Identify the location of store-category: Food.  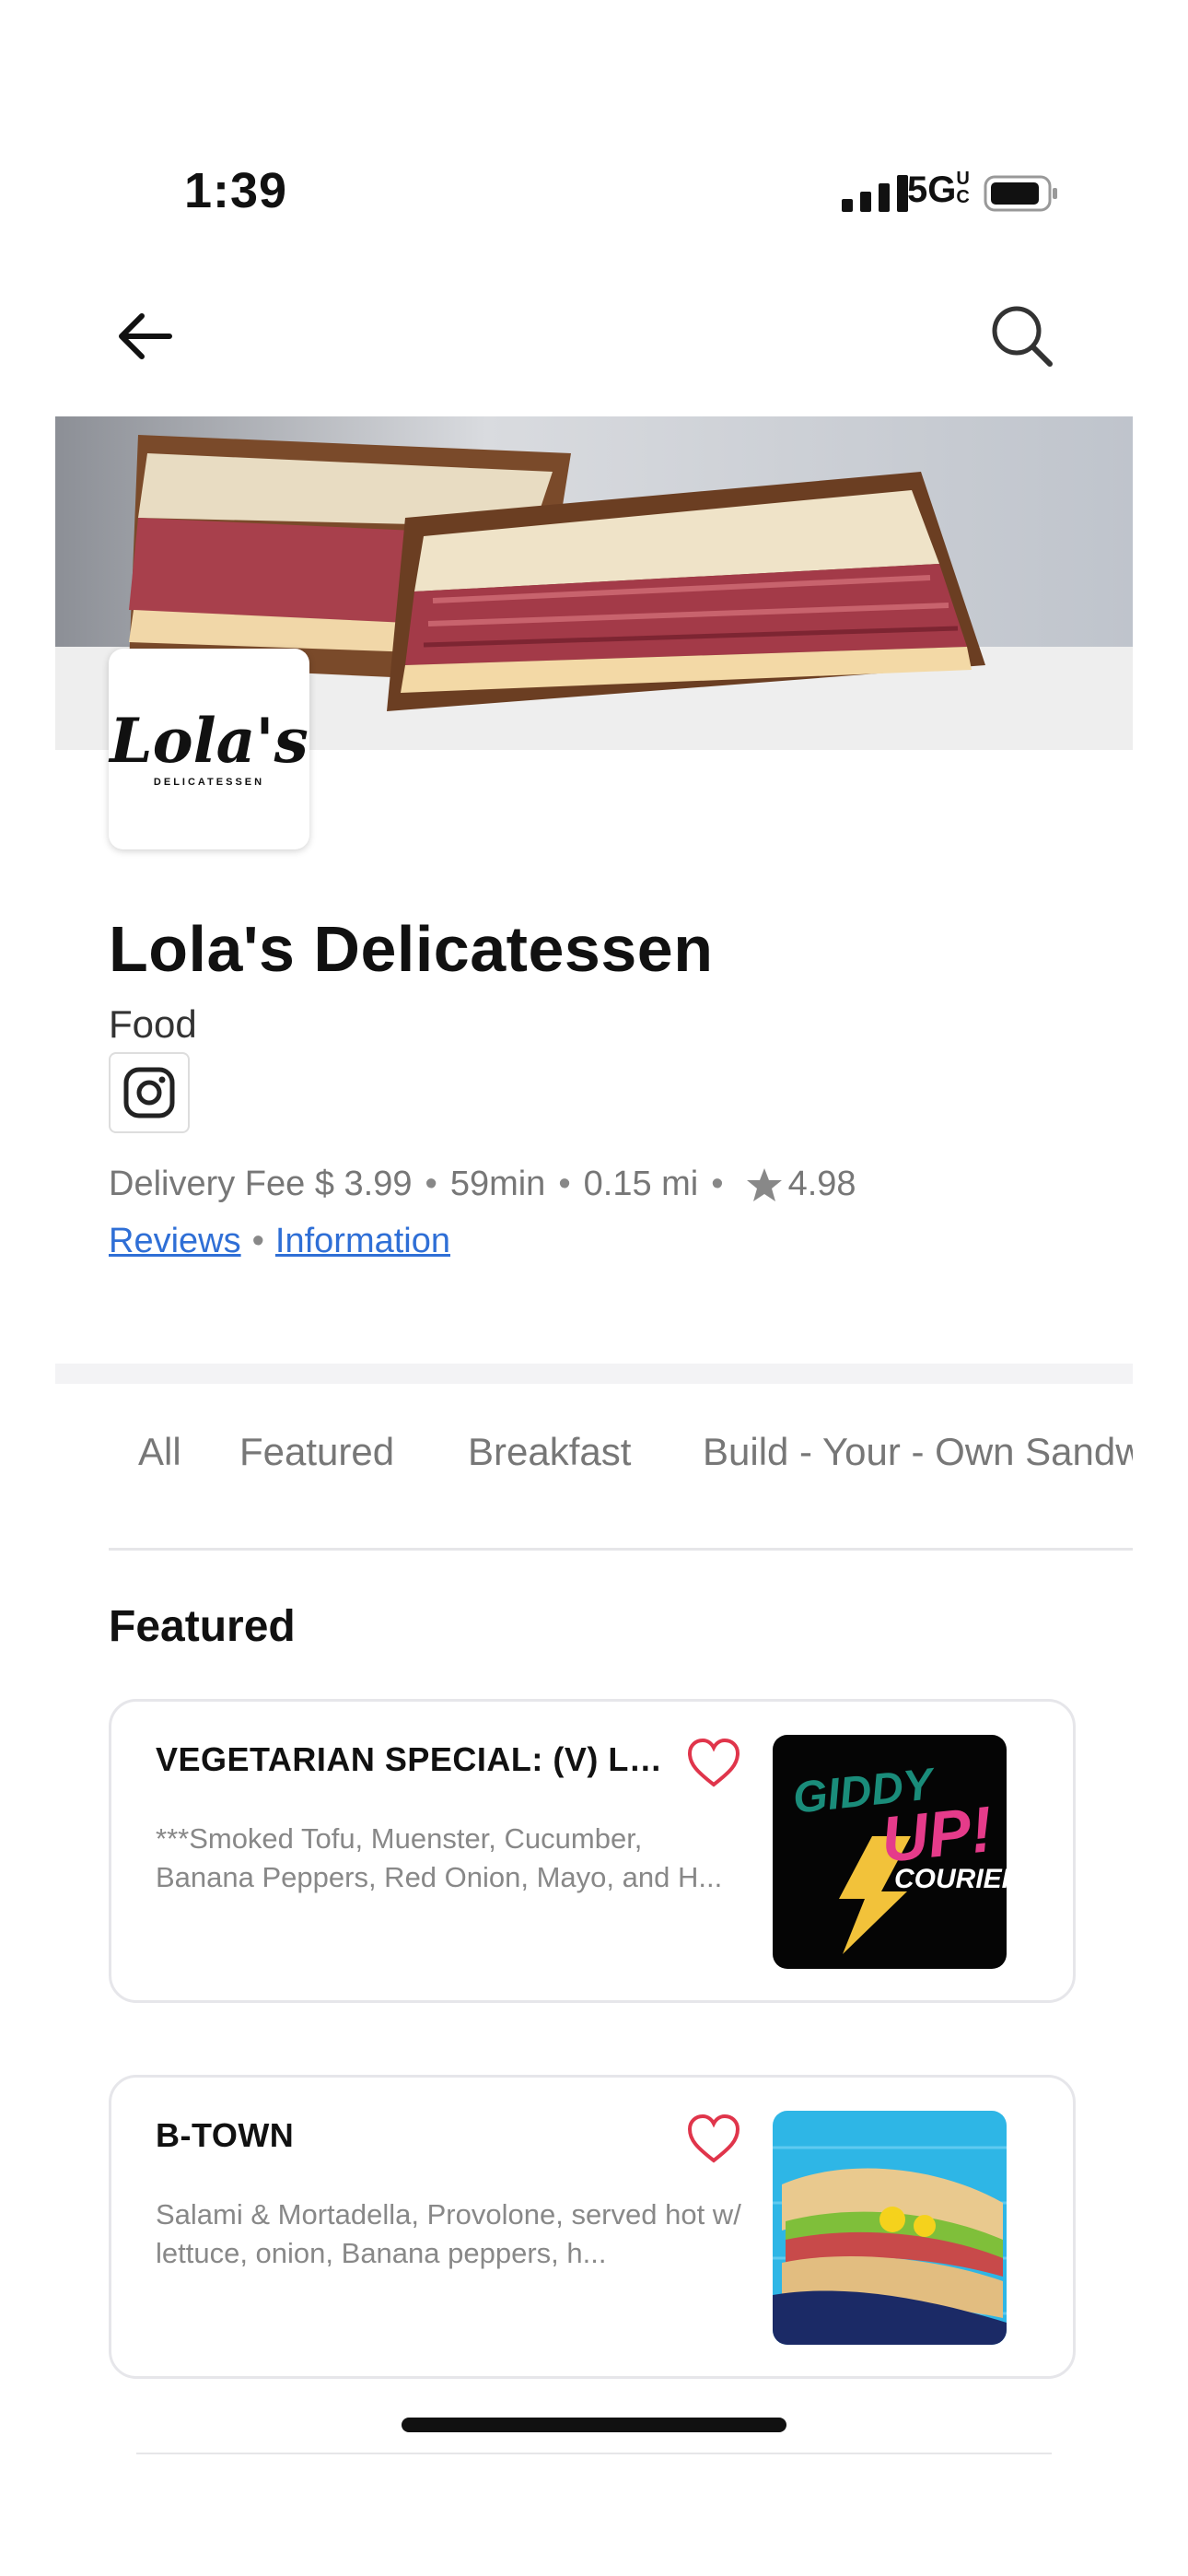
(153, 1024).